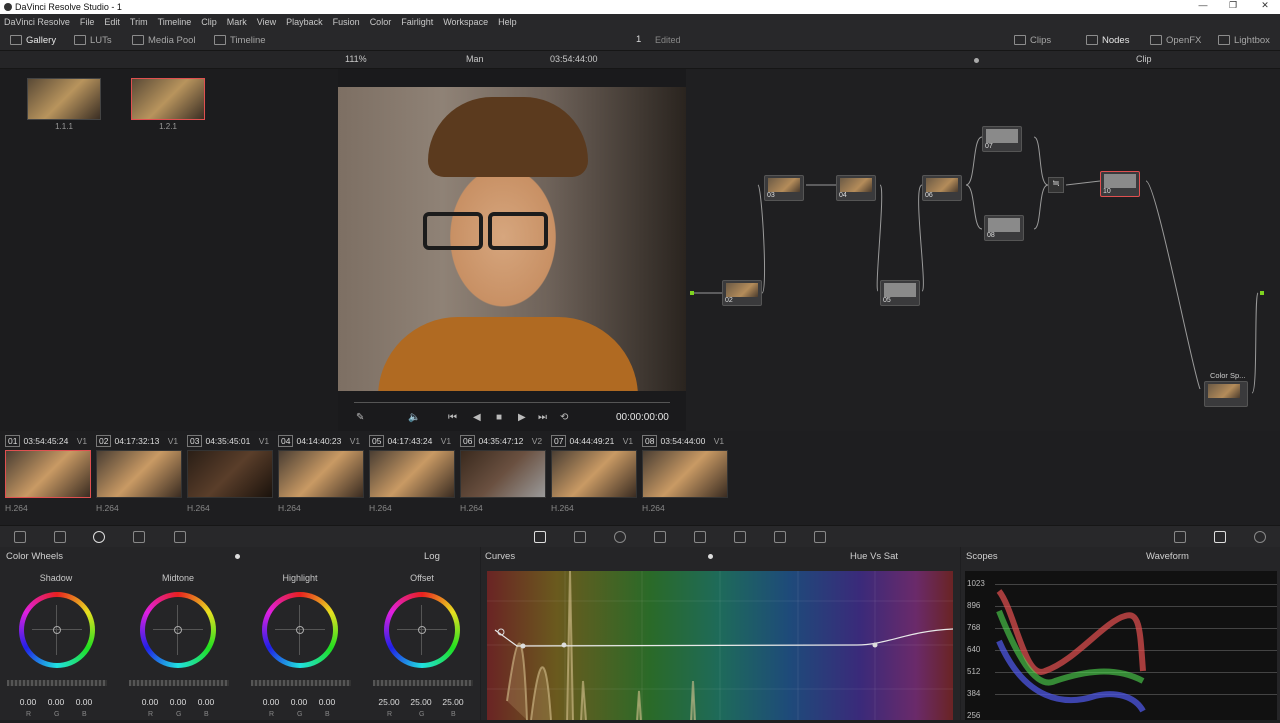 This screenshot has height=723, width=1280. I want to click on picker-icon: ✎, so click(360, 417).